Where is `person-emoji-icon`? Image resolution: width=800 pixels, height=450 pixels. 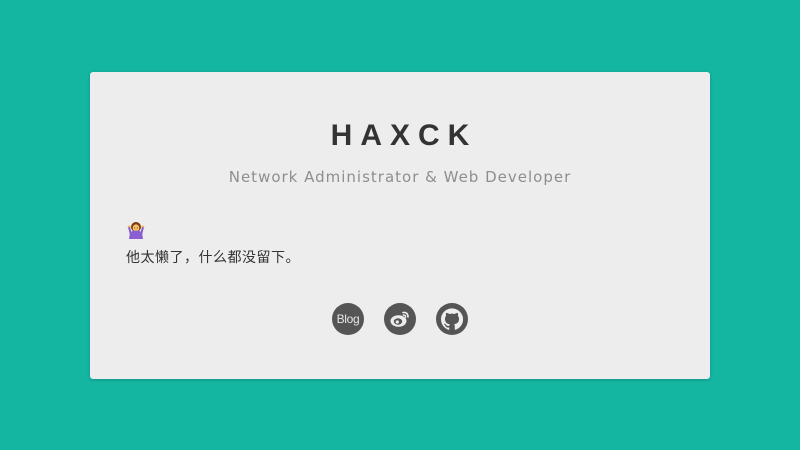
person-emoji-icon is located at coordinates (136, 230).